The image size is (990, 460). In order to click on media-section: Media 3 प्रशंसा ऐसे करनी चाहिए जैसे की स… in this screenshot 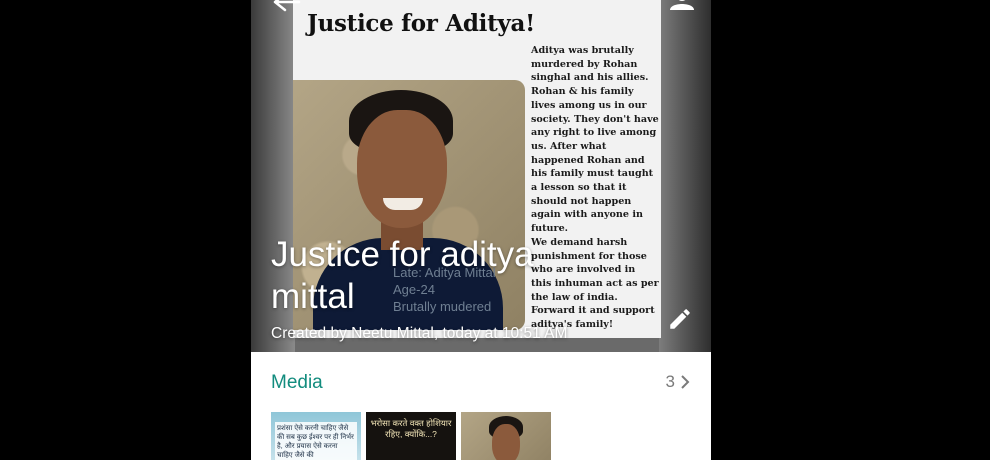, I will do `click(481, 406)`.